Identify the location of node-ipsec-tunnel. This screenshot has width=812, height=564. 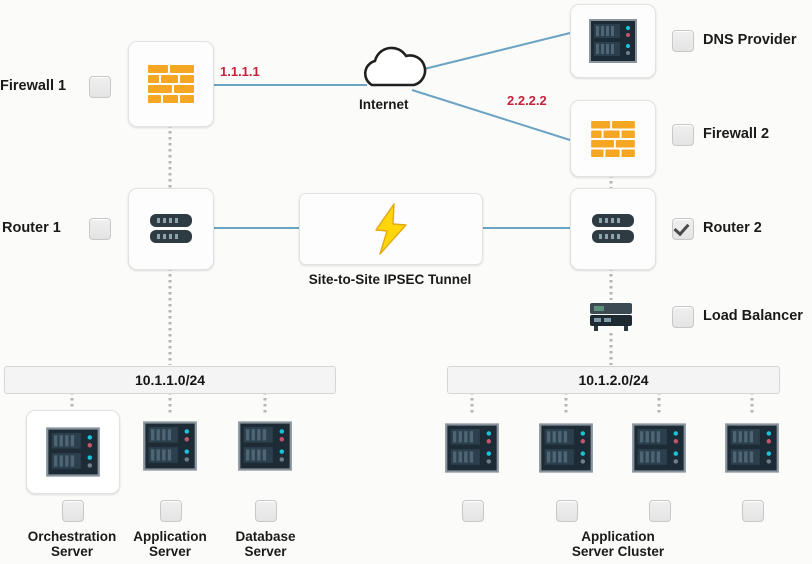
(391, 229).